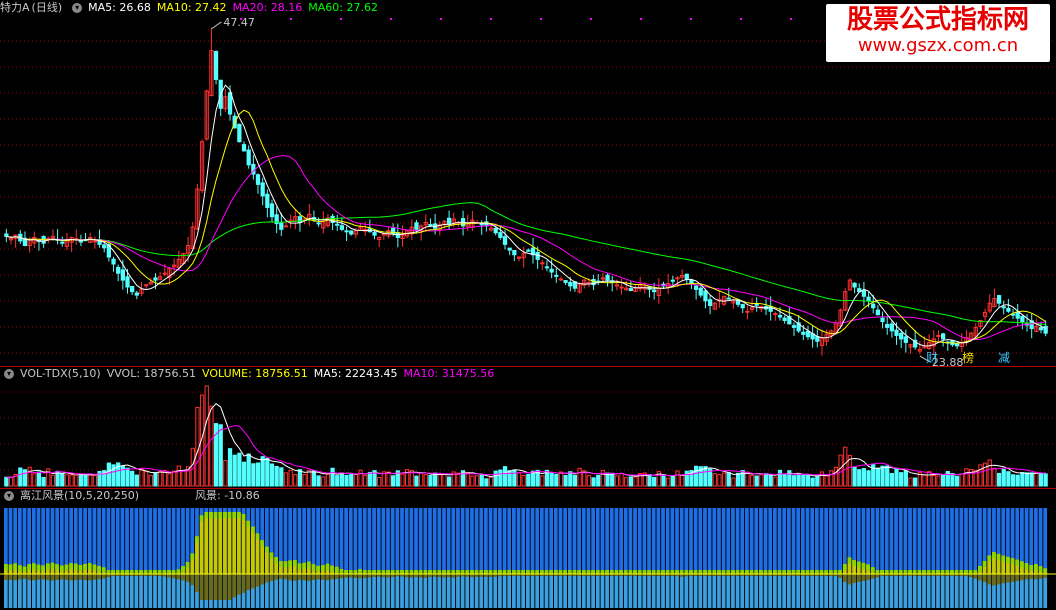 The width and height of the screenshot is (1056, 610). I want to click on indicator-settings-icon: ▾, so click(9, 496).